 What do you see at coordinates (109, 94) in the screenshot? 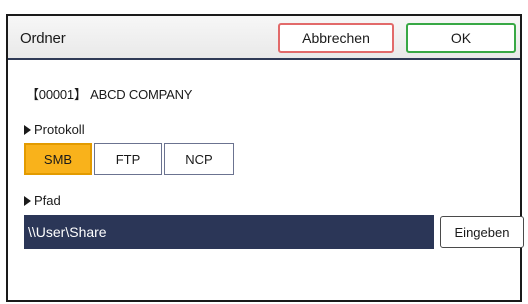
I see `destination-label: 【00001】 ABCD COMPANY` at bounding box center [109, 94].